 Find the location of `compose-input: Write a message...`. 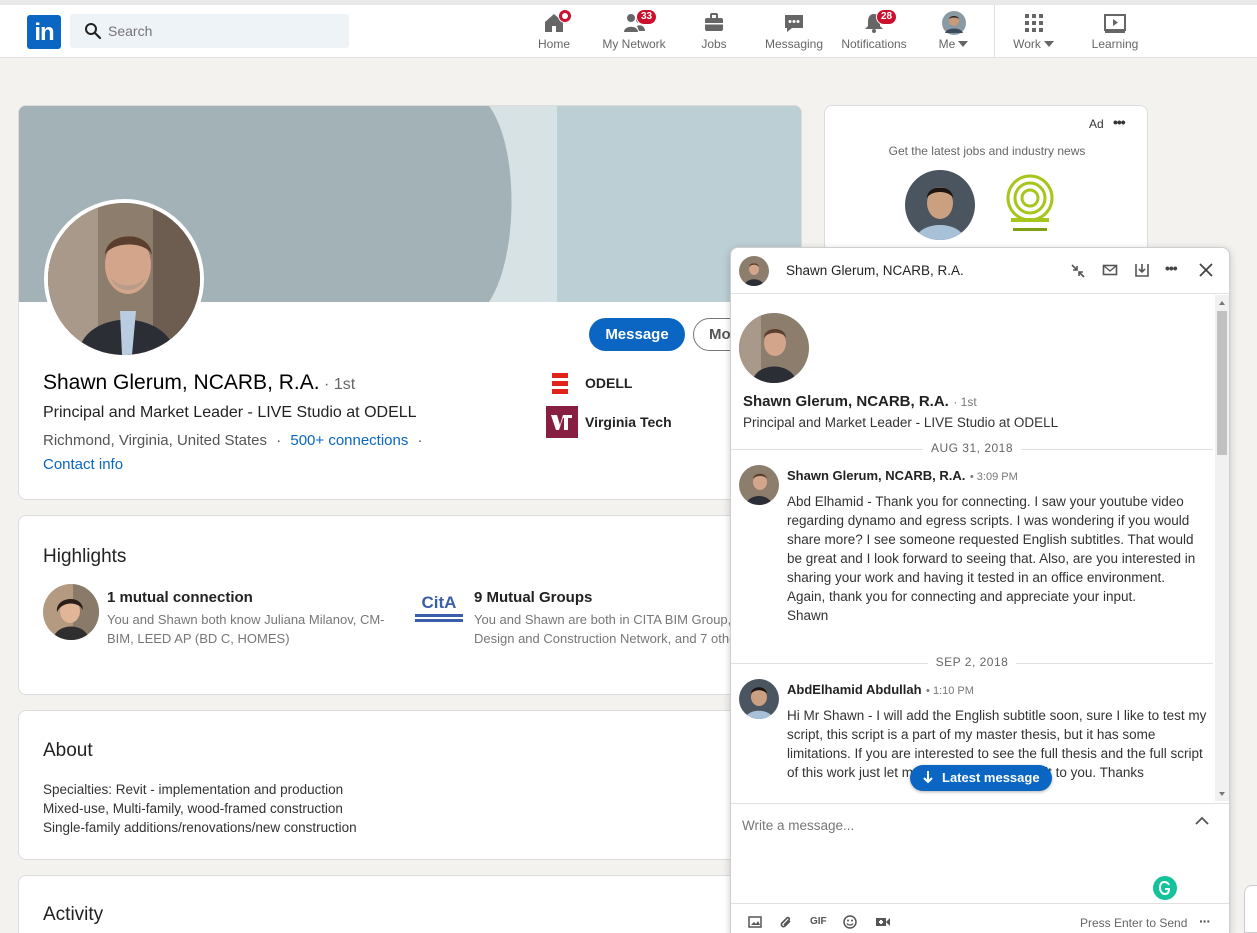

compose-input: Write a message... is located at coordinates (798, 825).